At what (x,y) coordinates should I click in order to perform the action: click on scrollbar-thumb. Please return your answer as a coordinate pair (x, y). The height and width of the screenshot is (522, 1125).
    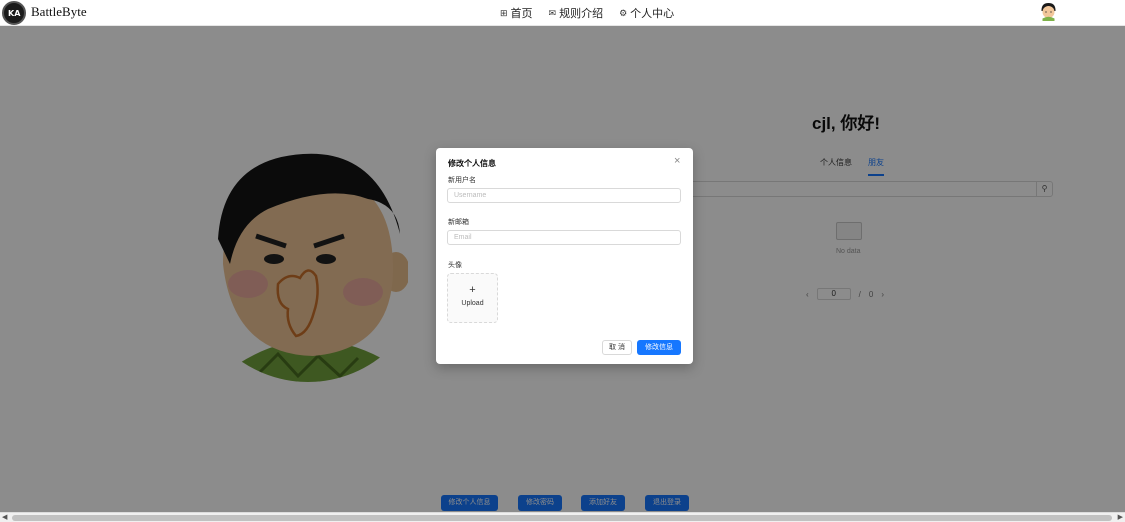
    Looking at the image, I should click on (562, 518).